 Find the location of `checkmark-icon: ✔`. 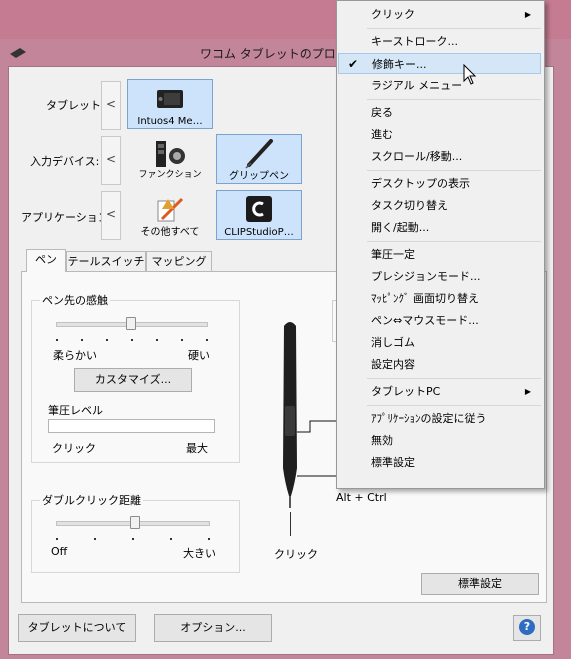

checkmark-icon: ✔ is located at coordinates (353, 64).